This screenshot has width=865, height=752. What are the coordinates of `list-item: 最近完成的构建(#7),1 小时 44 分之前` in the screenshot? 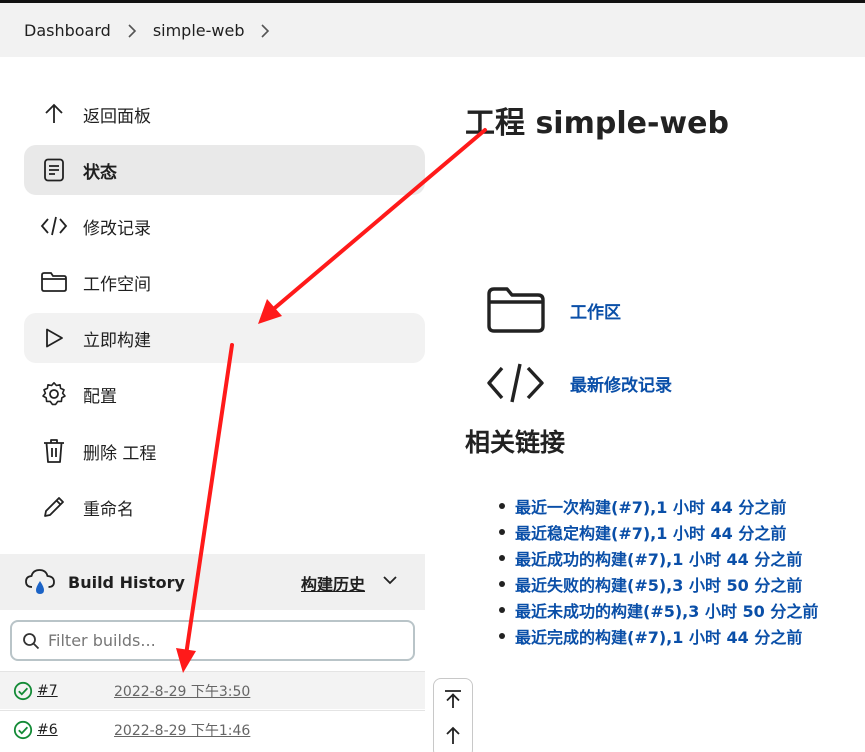 It's located at (658, 637).